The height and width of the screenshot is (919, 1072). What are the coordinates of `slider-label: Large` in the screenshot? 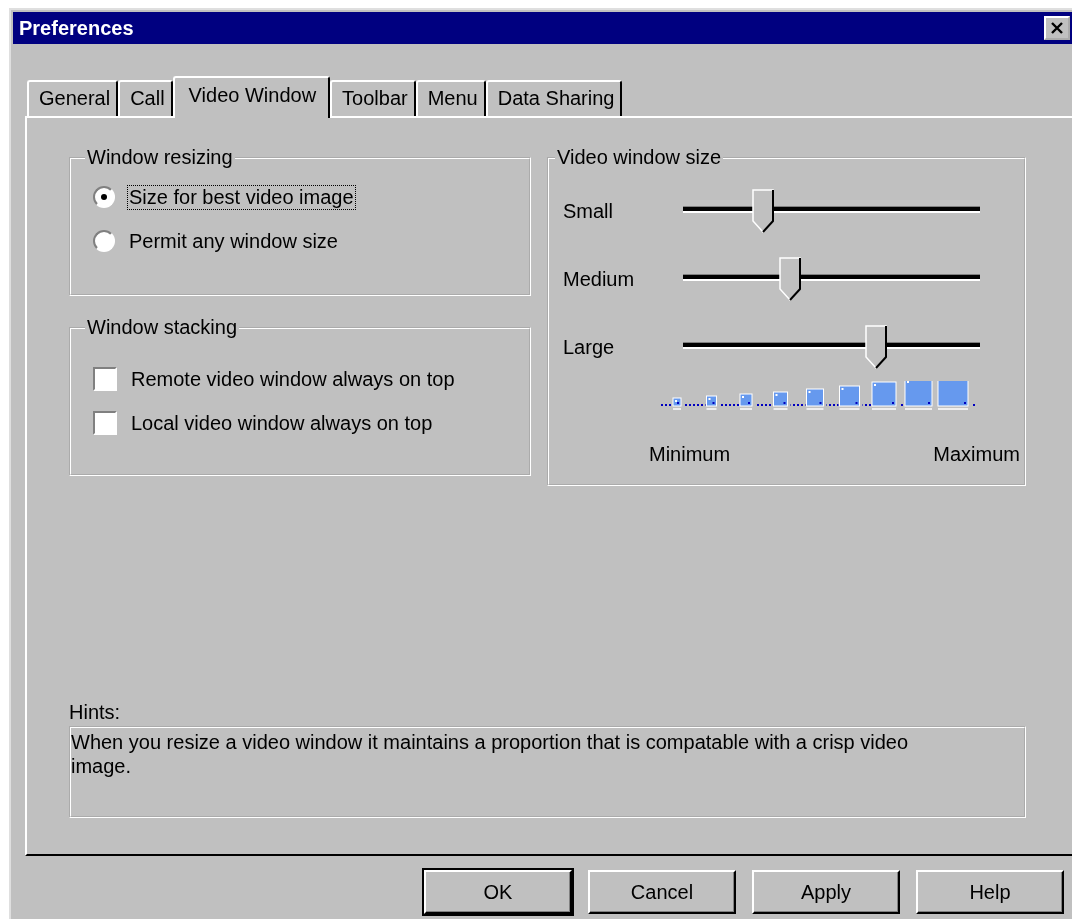 It's located at (589, 347).